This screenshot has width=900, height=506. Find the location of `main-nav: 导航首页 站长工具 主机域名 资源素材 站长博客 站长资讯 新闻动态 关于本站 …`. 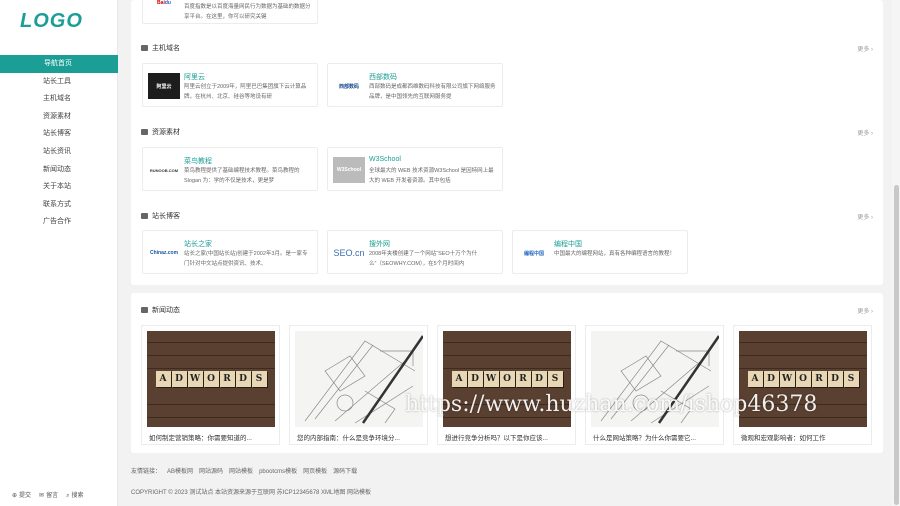

main-nav: 导航首页 站长工具 主机域名 资源素材 站长博客 站长资讯 新闻动态 关于本站 … is located at coordinates (59, 143).